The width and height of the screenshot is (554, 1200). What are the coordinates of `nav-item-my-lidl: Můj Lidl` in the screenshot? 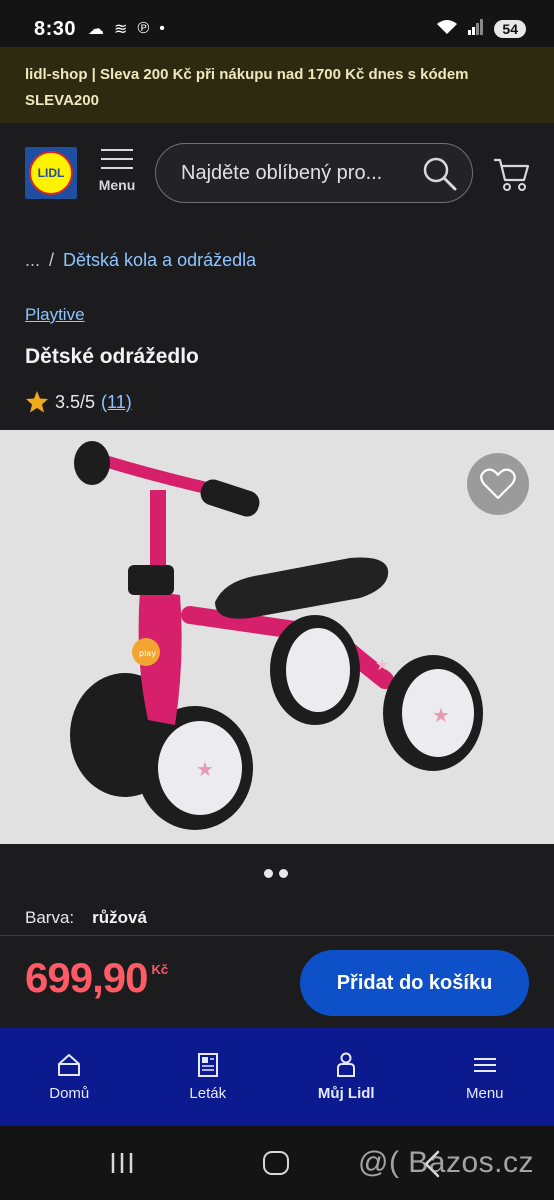 It's located at (346, 1077).